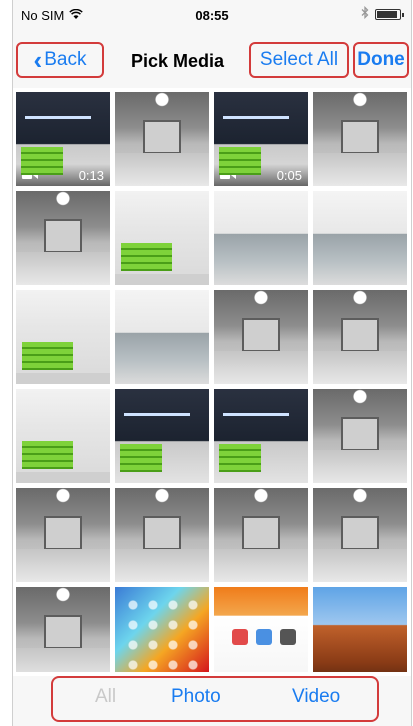  I want to click on status-bar: No SIM 08:55, so click(212, 15).